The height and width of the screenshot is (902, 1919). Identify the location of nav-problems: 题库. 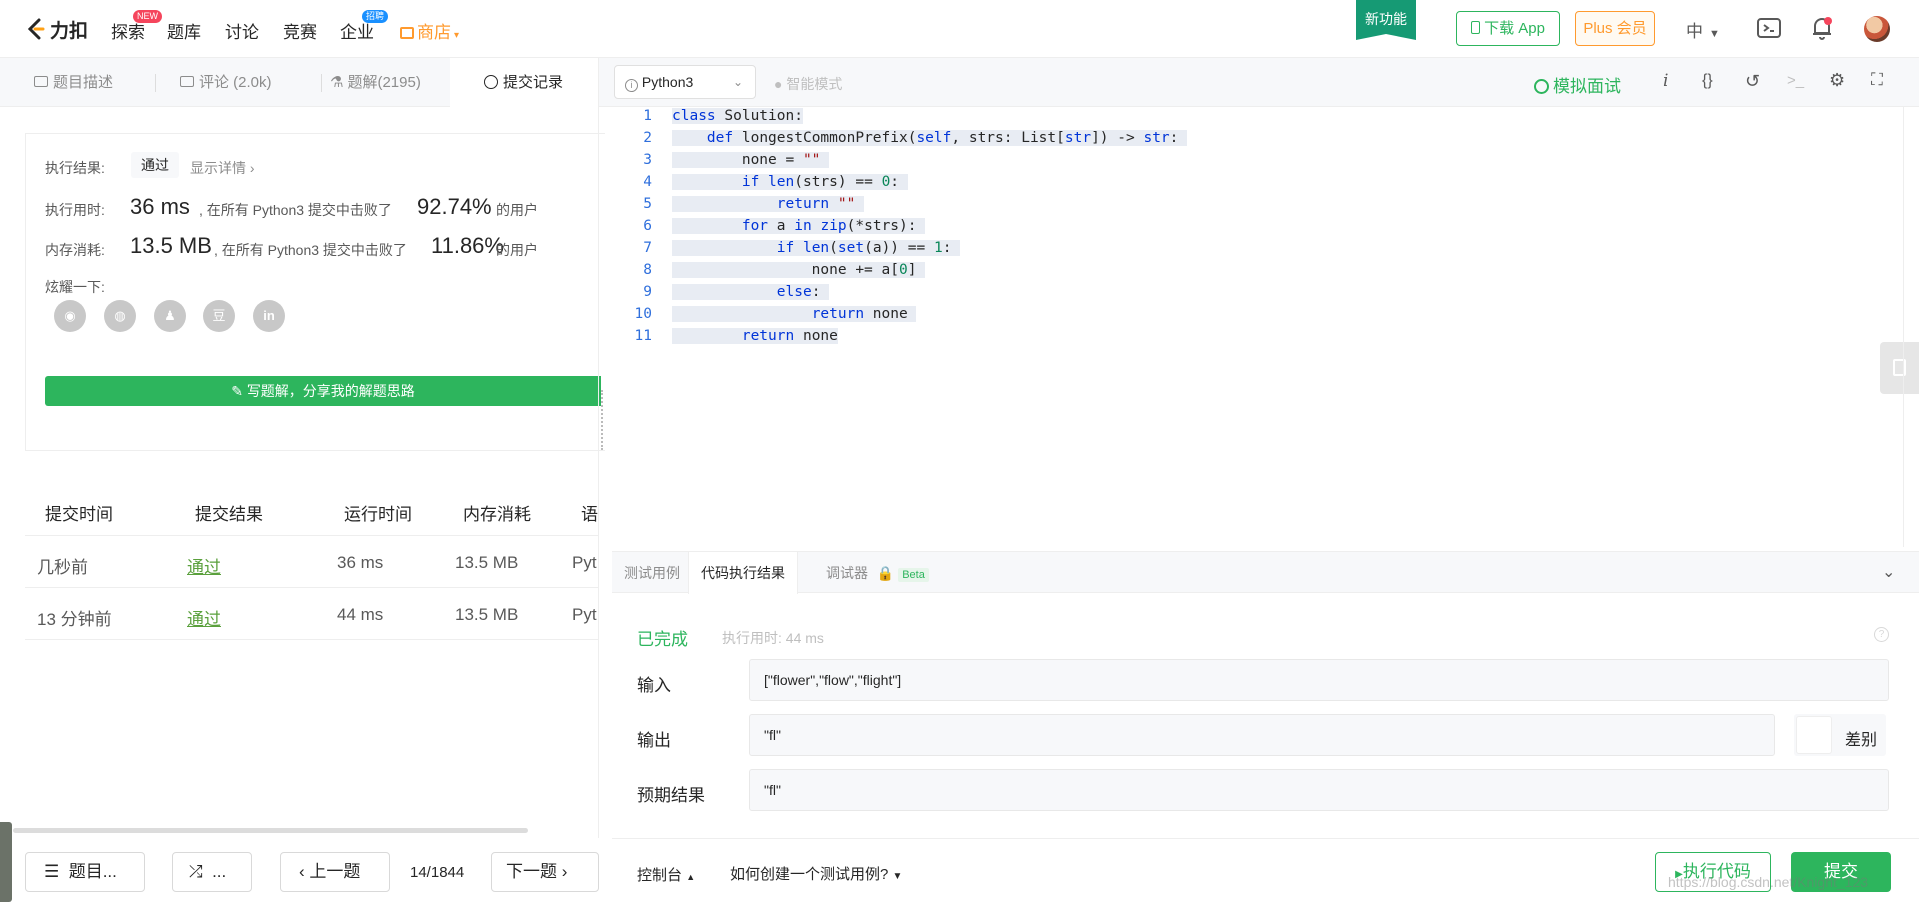
(184, 30).